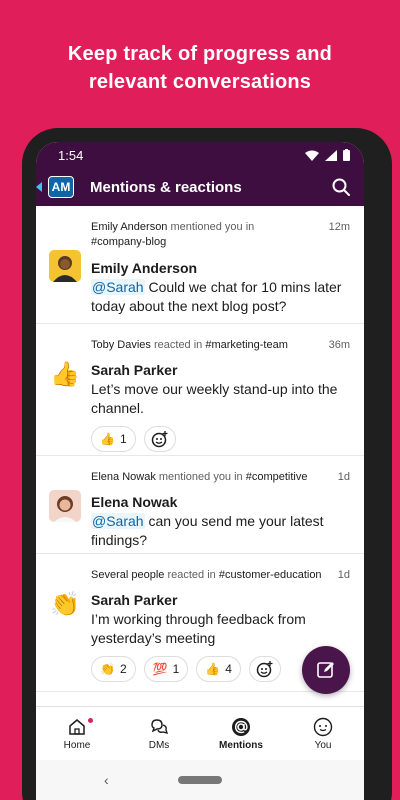  I want to click on tab-label: Home, so click(77, 745).